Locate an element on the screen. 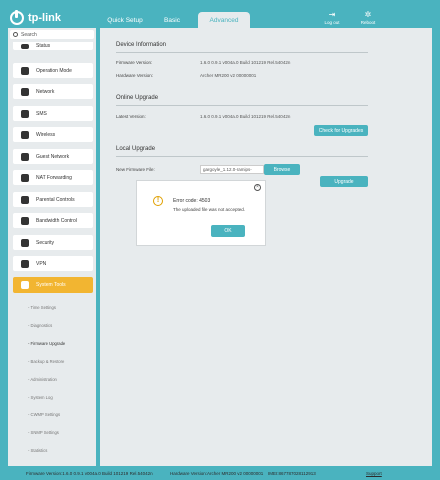 This screenshot has width=440, height=480. subitem-diagnostics: - Diagnostics is located at coordinates (40, 325).